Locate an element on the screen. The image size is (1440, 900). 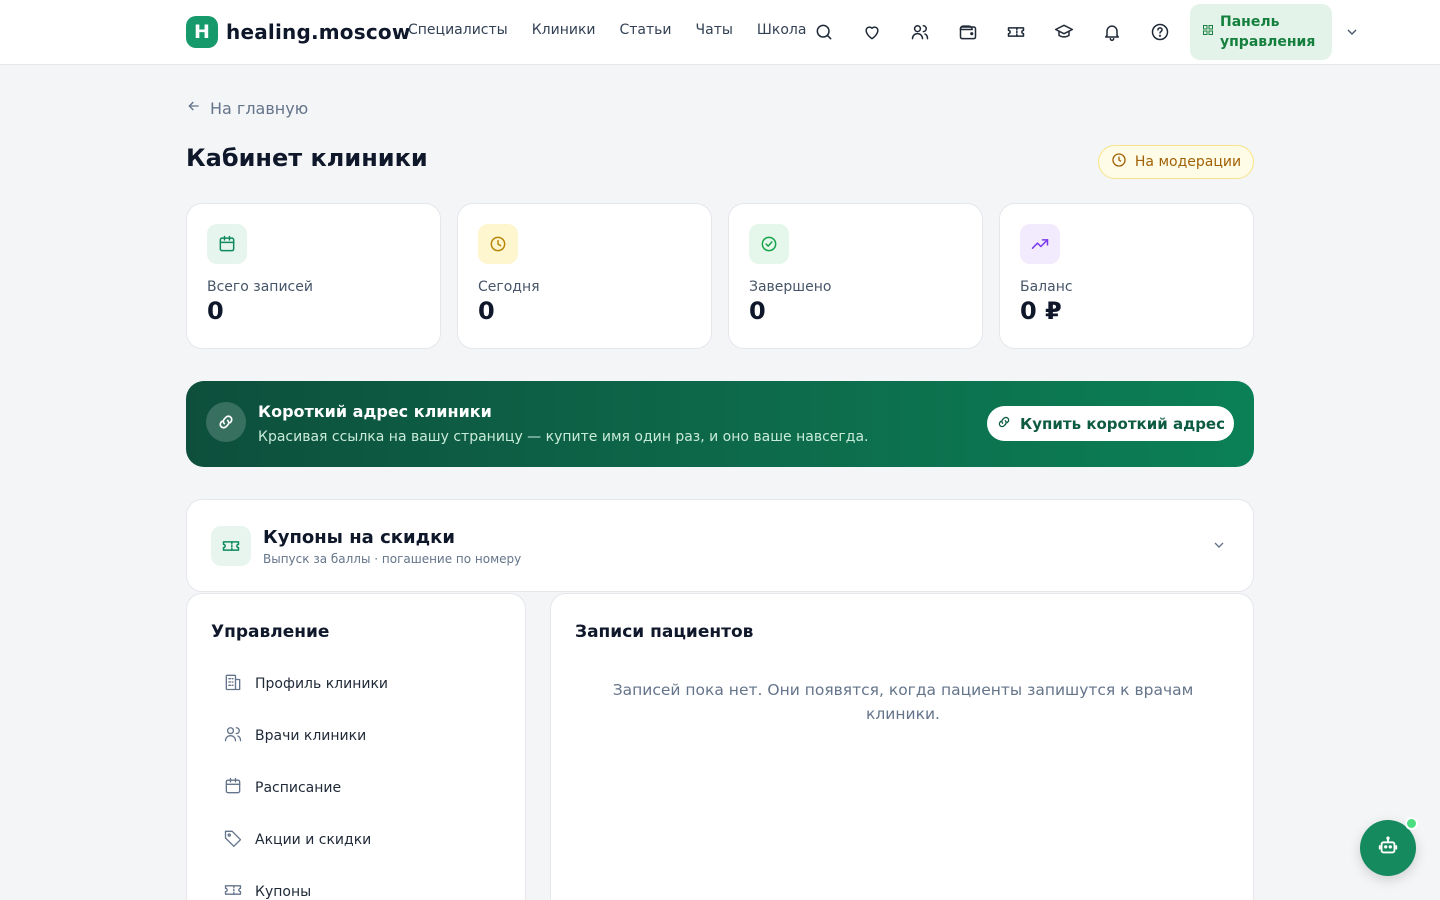
dashboard-button: Панель управления is located at coordinates (1261, 32).